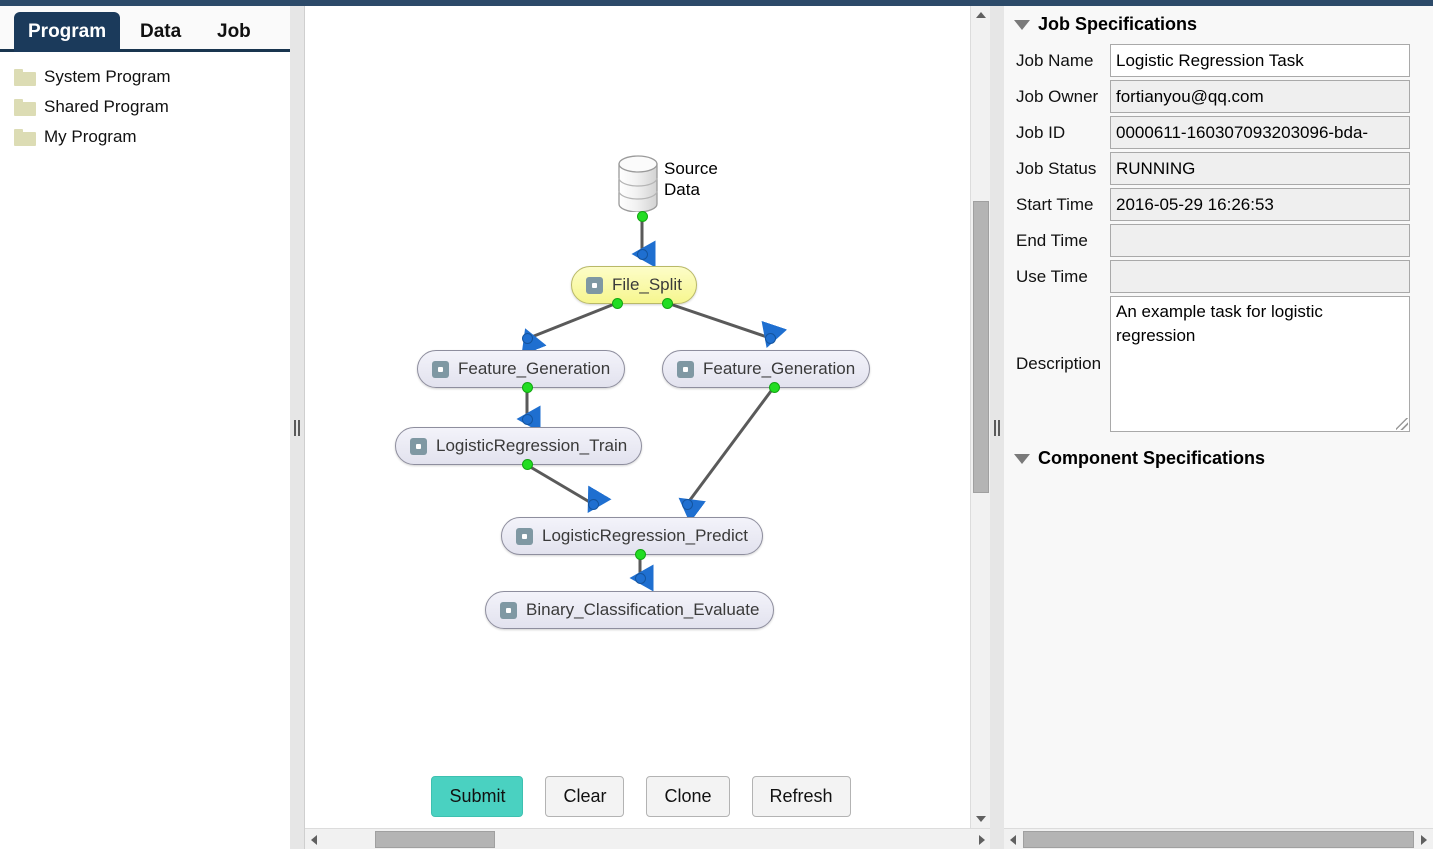 The height and width of the screenshot is (849, 1433). I want to click on node-logisticregression-train: LogisticRegression_Train, so click(519, 446).